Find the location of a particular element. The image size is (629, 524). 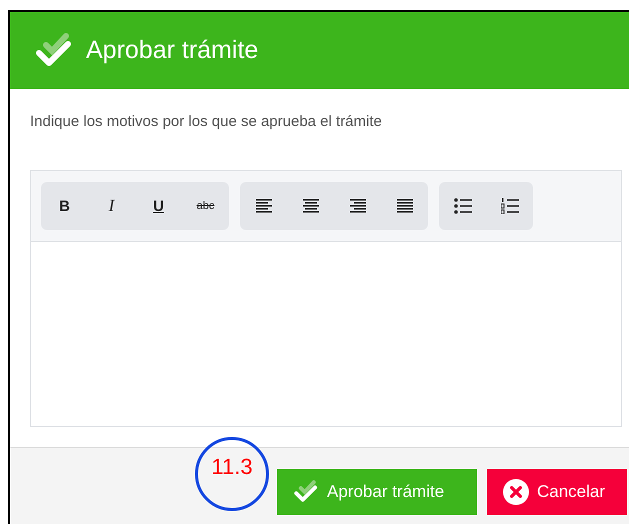

align-left-icon is located at coordinates (264, 206).